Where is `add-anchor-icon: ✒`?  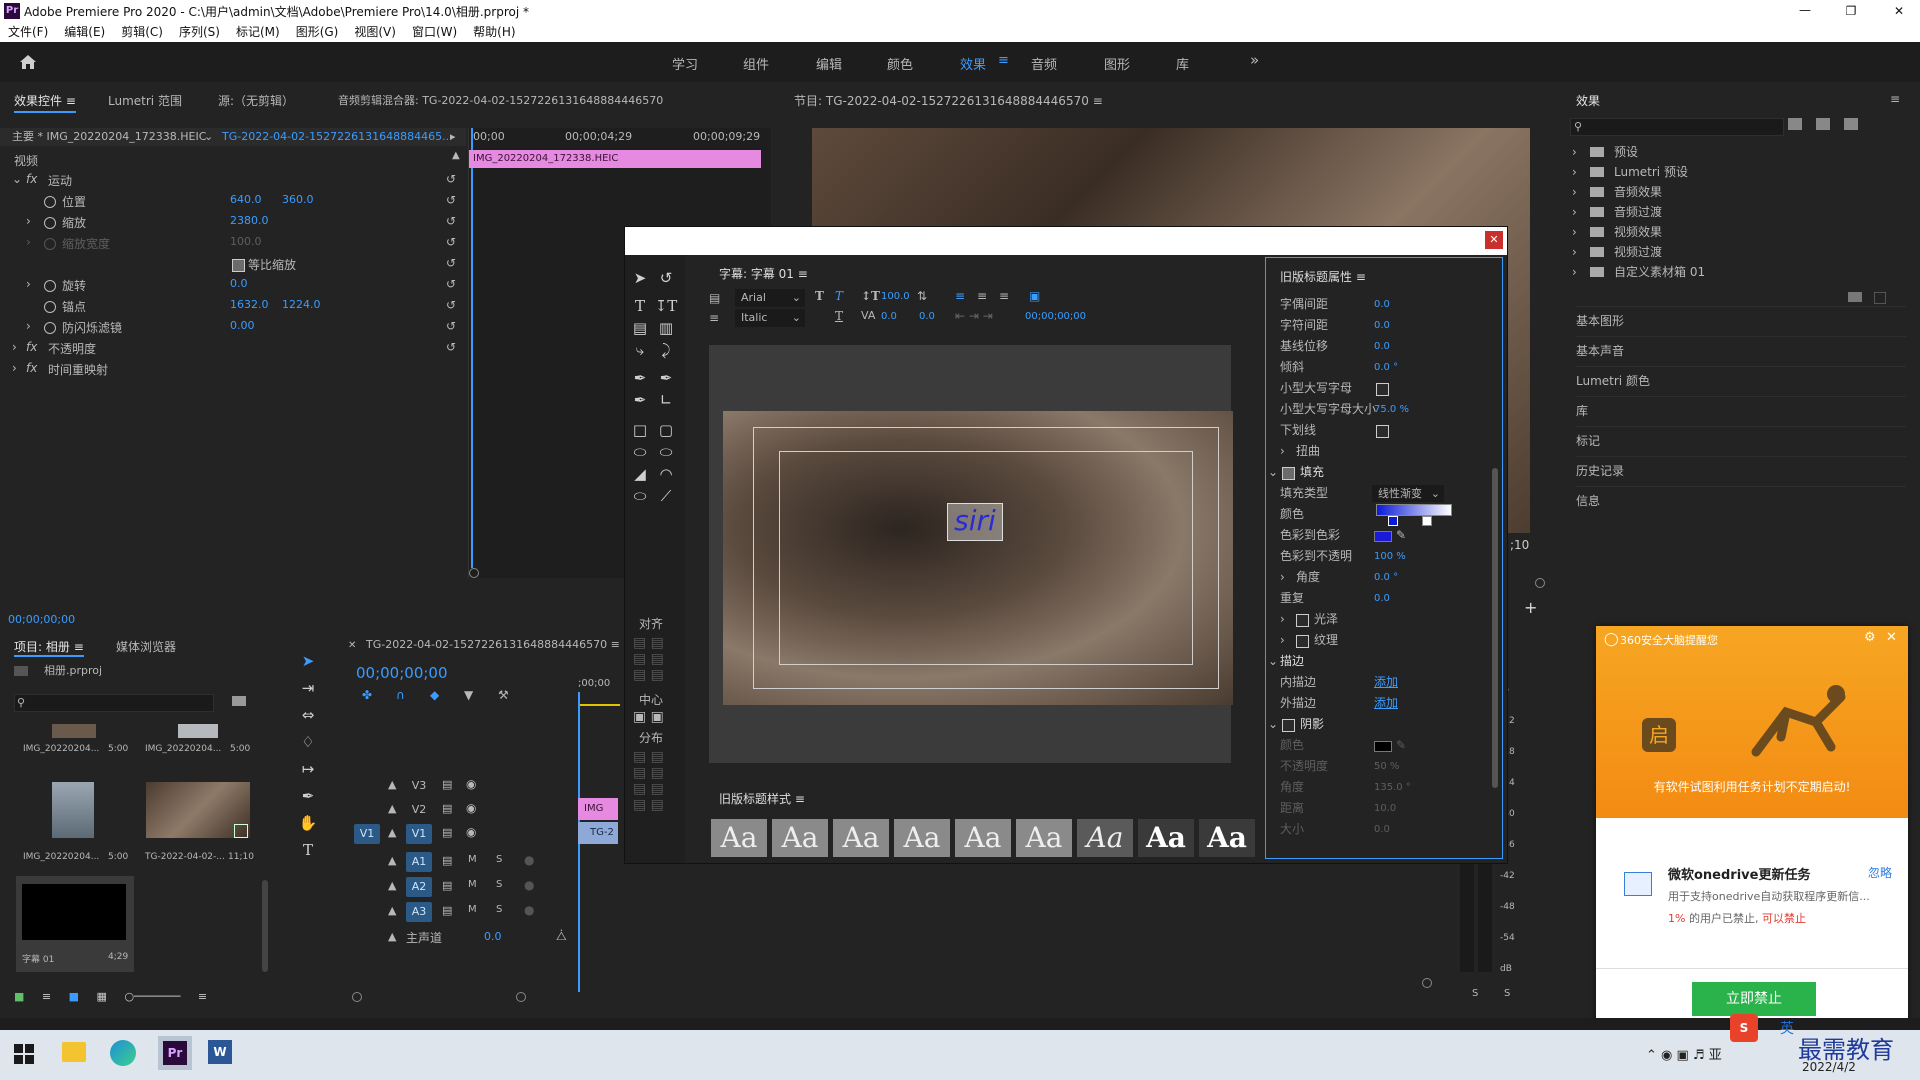 add-anchor-icon: ✒ is located at coordinates (640, 400).